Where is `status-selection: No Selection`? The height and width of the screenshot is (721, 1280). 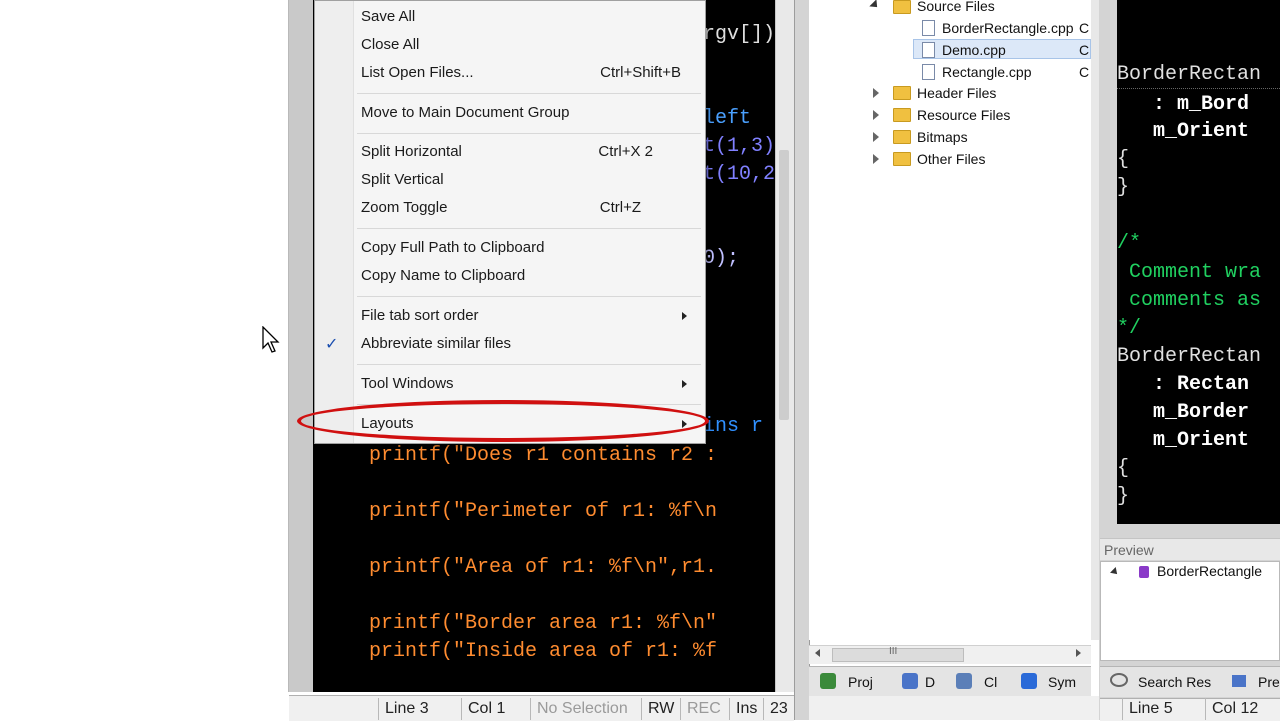
status-selection: No Selection is located at coordinates (585, 709).